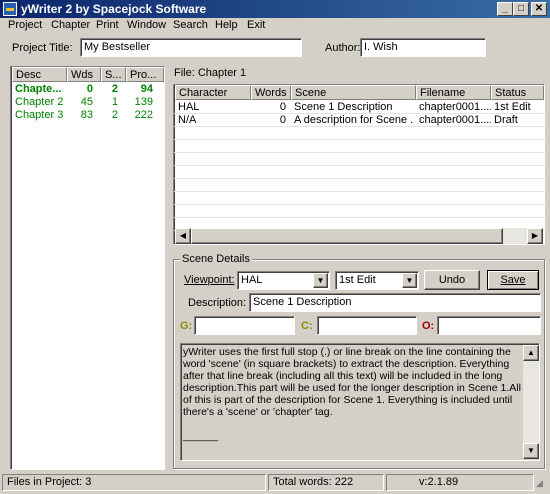  What do you see at coordinates (146, 25) in the screenshot?
I see `menu-window: Window` at bounding box center [146, 25].